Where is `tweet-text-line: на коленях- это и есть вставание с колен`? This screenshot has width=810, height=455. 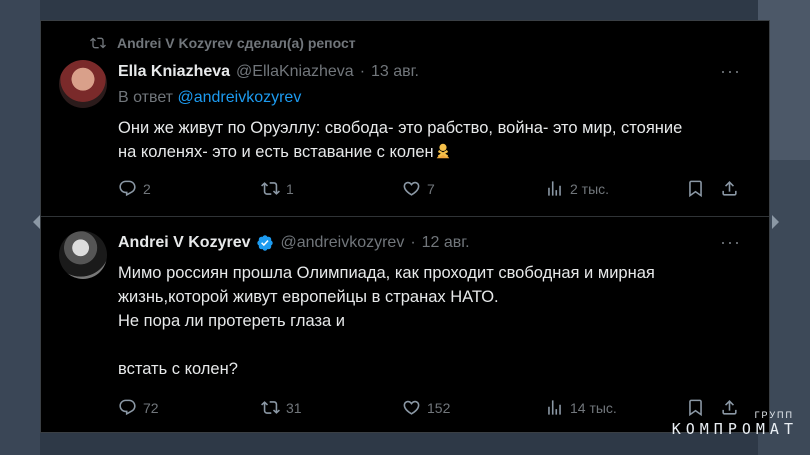 tweet-text-line: на коленях- это и есть вставание с колен is located at coordinates (433, 152).